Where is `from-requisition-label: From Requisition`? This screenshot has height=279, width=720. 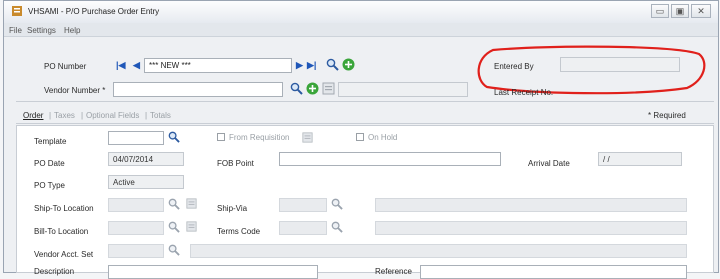
from-requisition-label: From Requisition is located at coordinates (259, 137).